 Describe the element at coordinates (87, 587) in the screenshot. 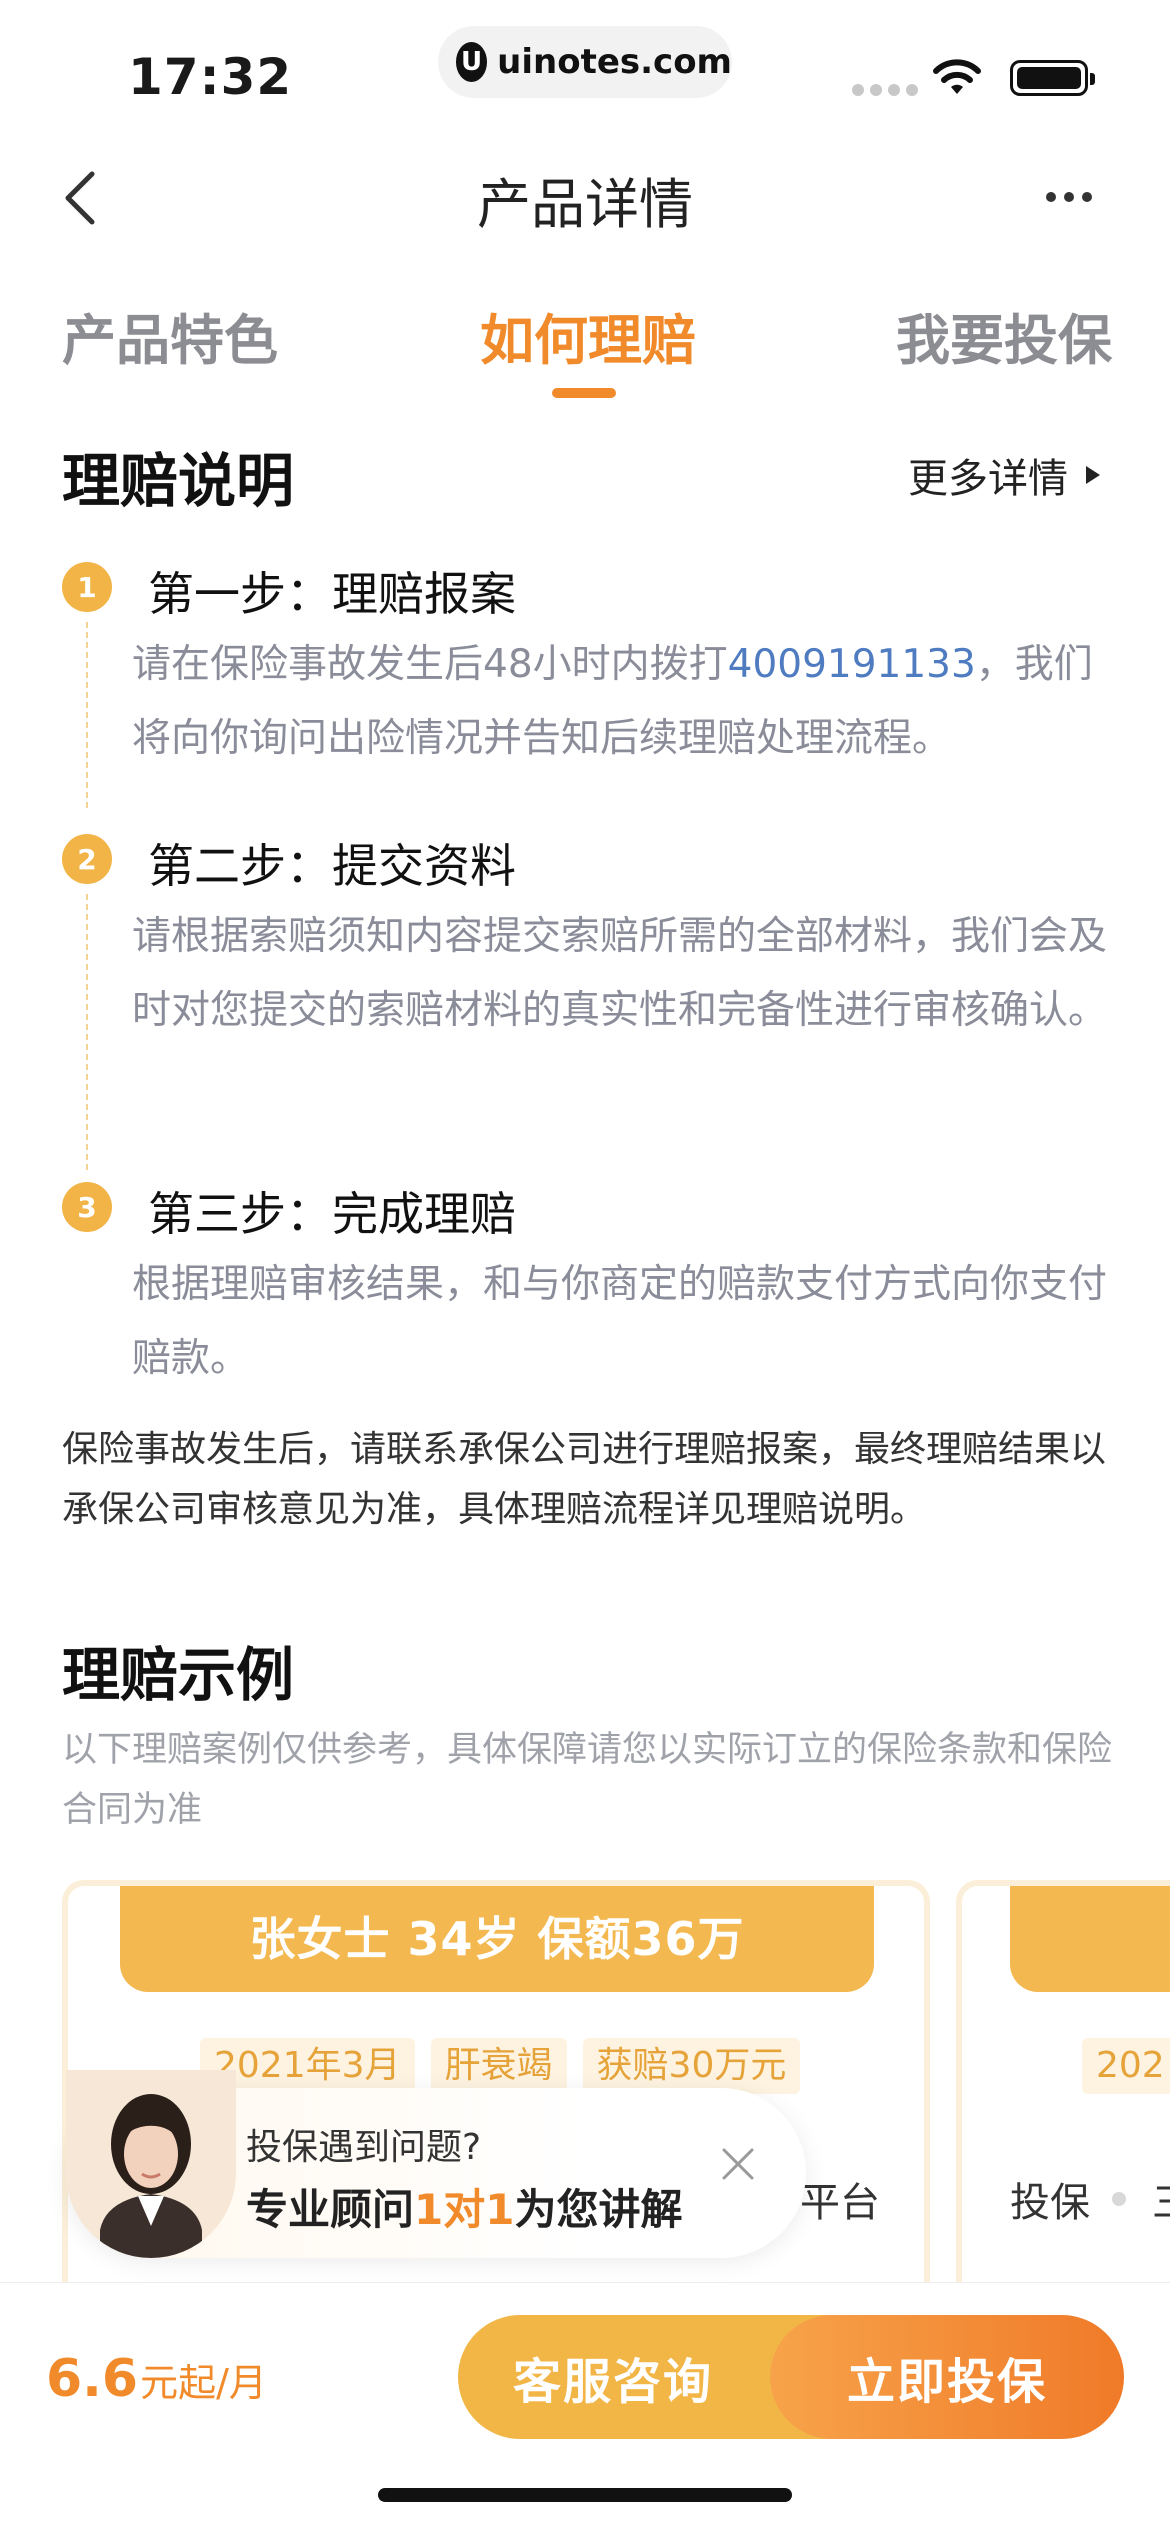

I see `step-1-badge: 1` at that location.